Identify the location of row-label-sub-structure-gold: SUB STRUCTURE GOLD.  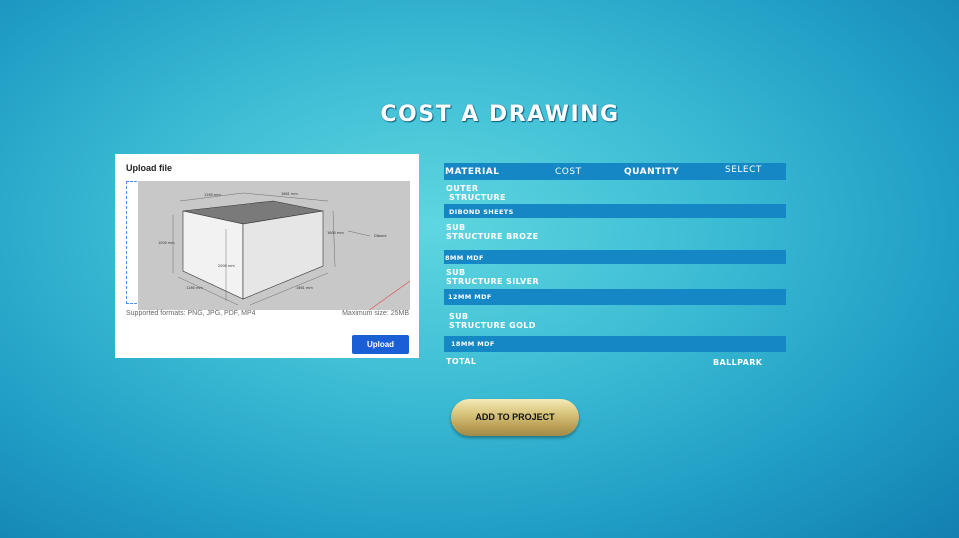
(492, 321).